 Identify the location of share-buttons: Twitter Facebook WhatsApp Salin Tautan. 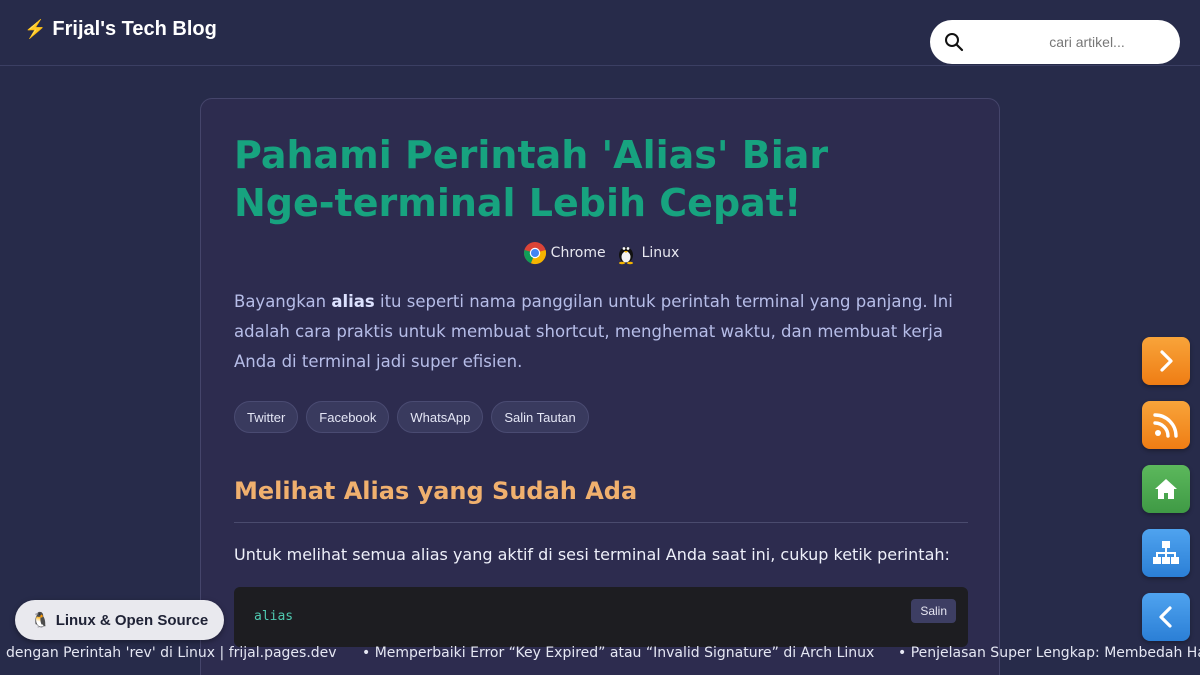
(411, 417).